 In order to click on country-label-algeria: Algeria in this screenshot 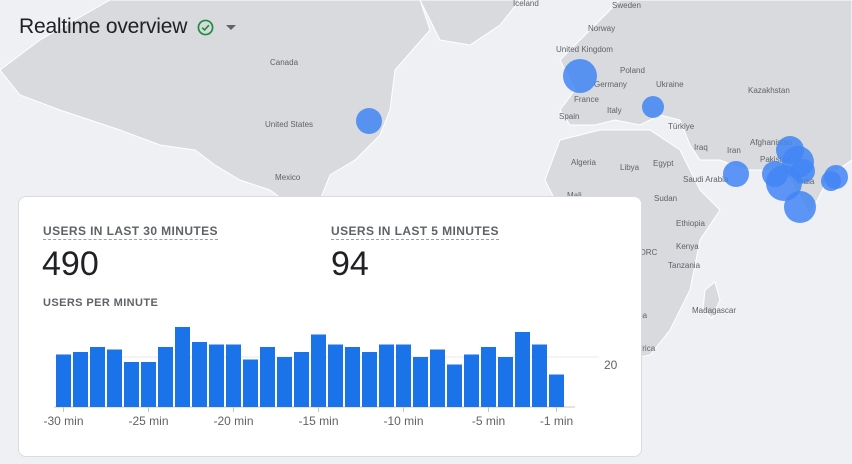, I will do `click(583, 162)`.